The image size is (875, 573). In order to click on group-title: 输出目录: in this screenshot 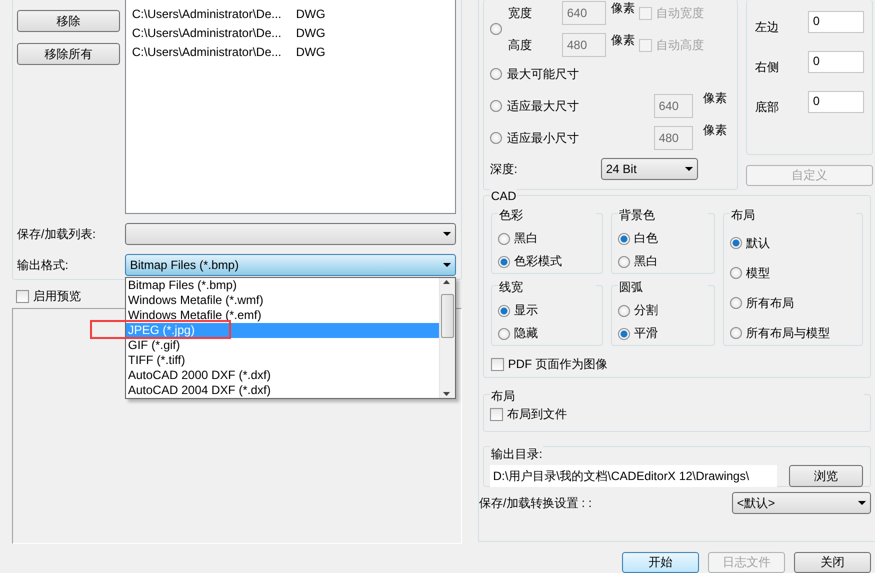, I will do `click(517, 454)`.